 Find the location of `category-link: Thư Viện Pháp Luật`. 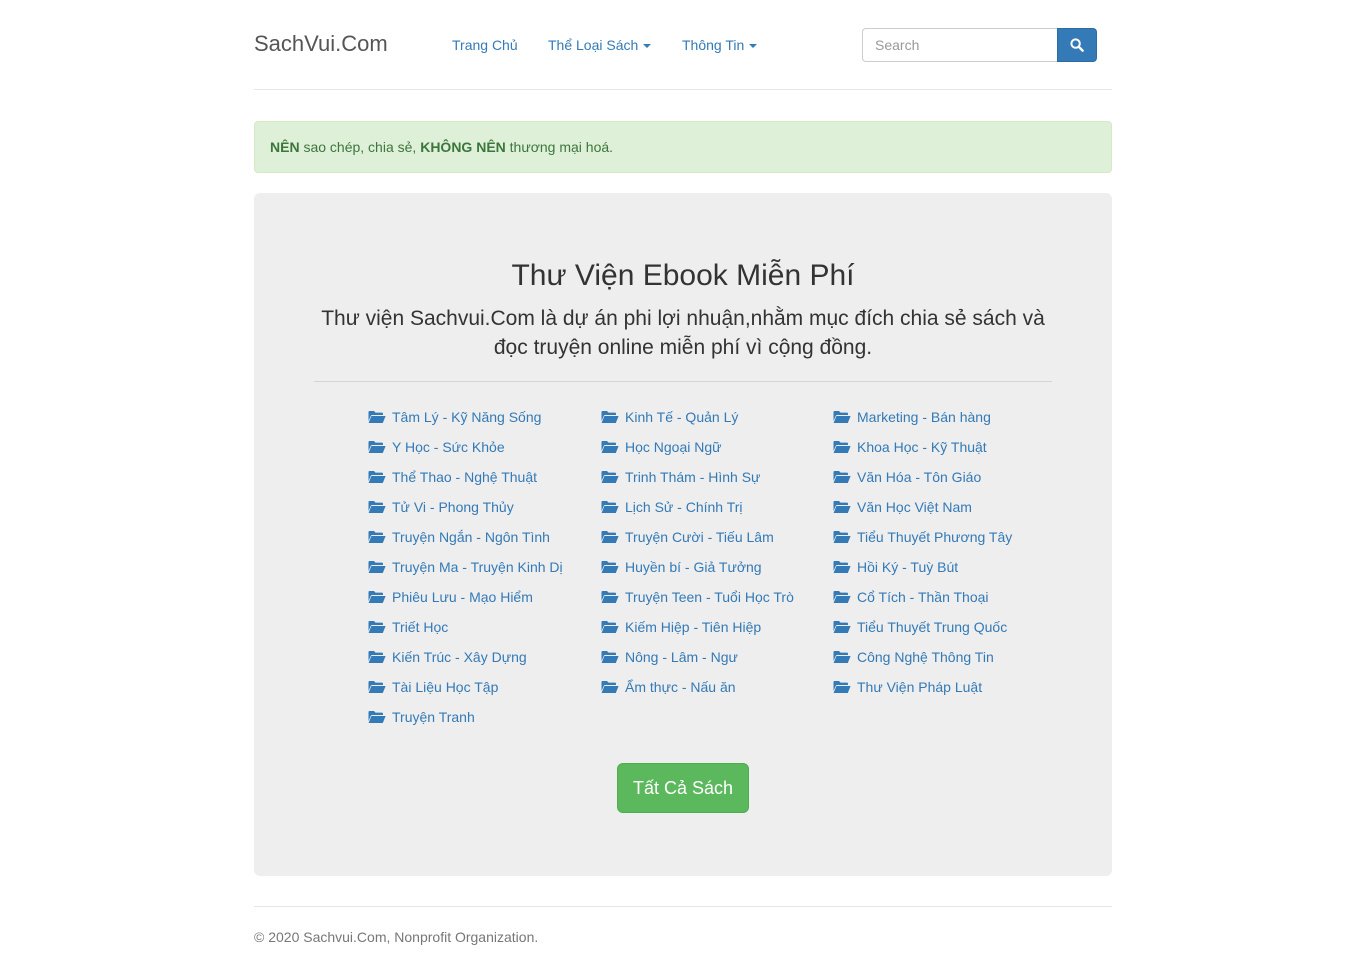

category-link: Thư Viện Pháp Luật is located at coordinates (949, 687).